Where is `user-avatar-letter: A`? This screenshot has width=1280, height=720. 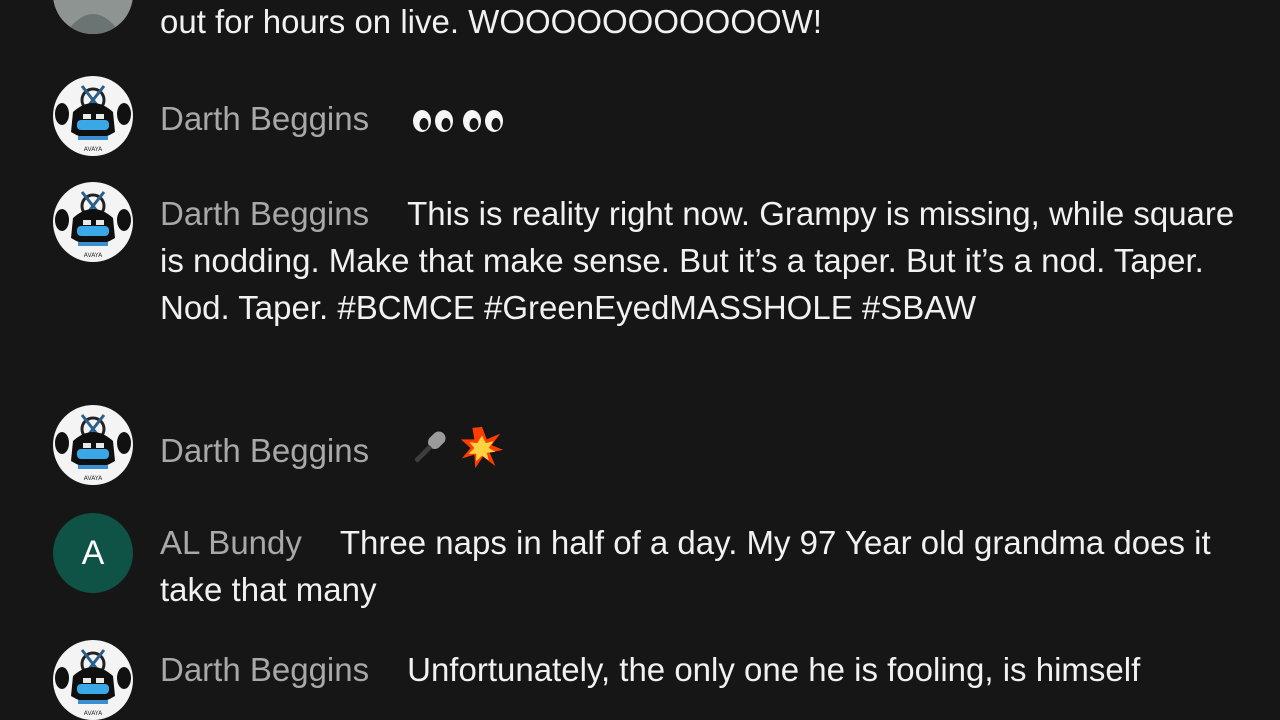 user-avatar-letter: A is located at coordinates (93, 553).